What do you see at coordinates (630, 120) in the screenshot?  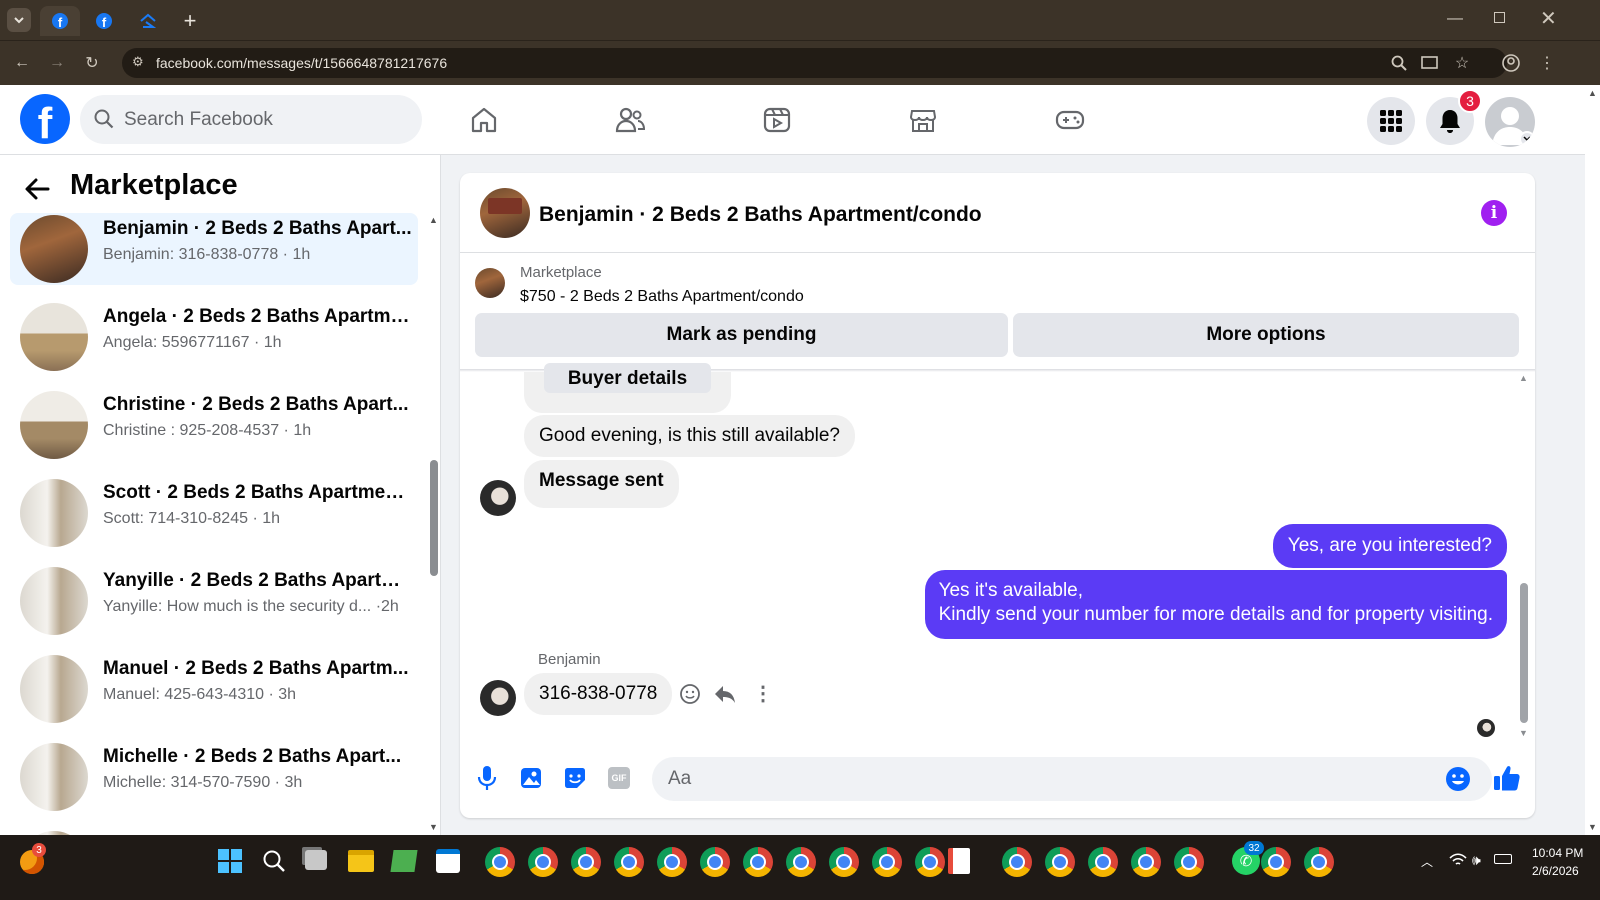 I see `nav-friends` at bounding box center [630, 120].